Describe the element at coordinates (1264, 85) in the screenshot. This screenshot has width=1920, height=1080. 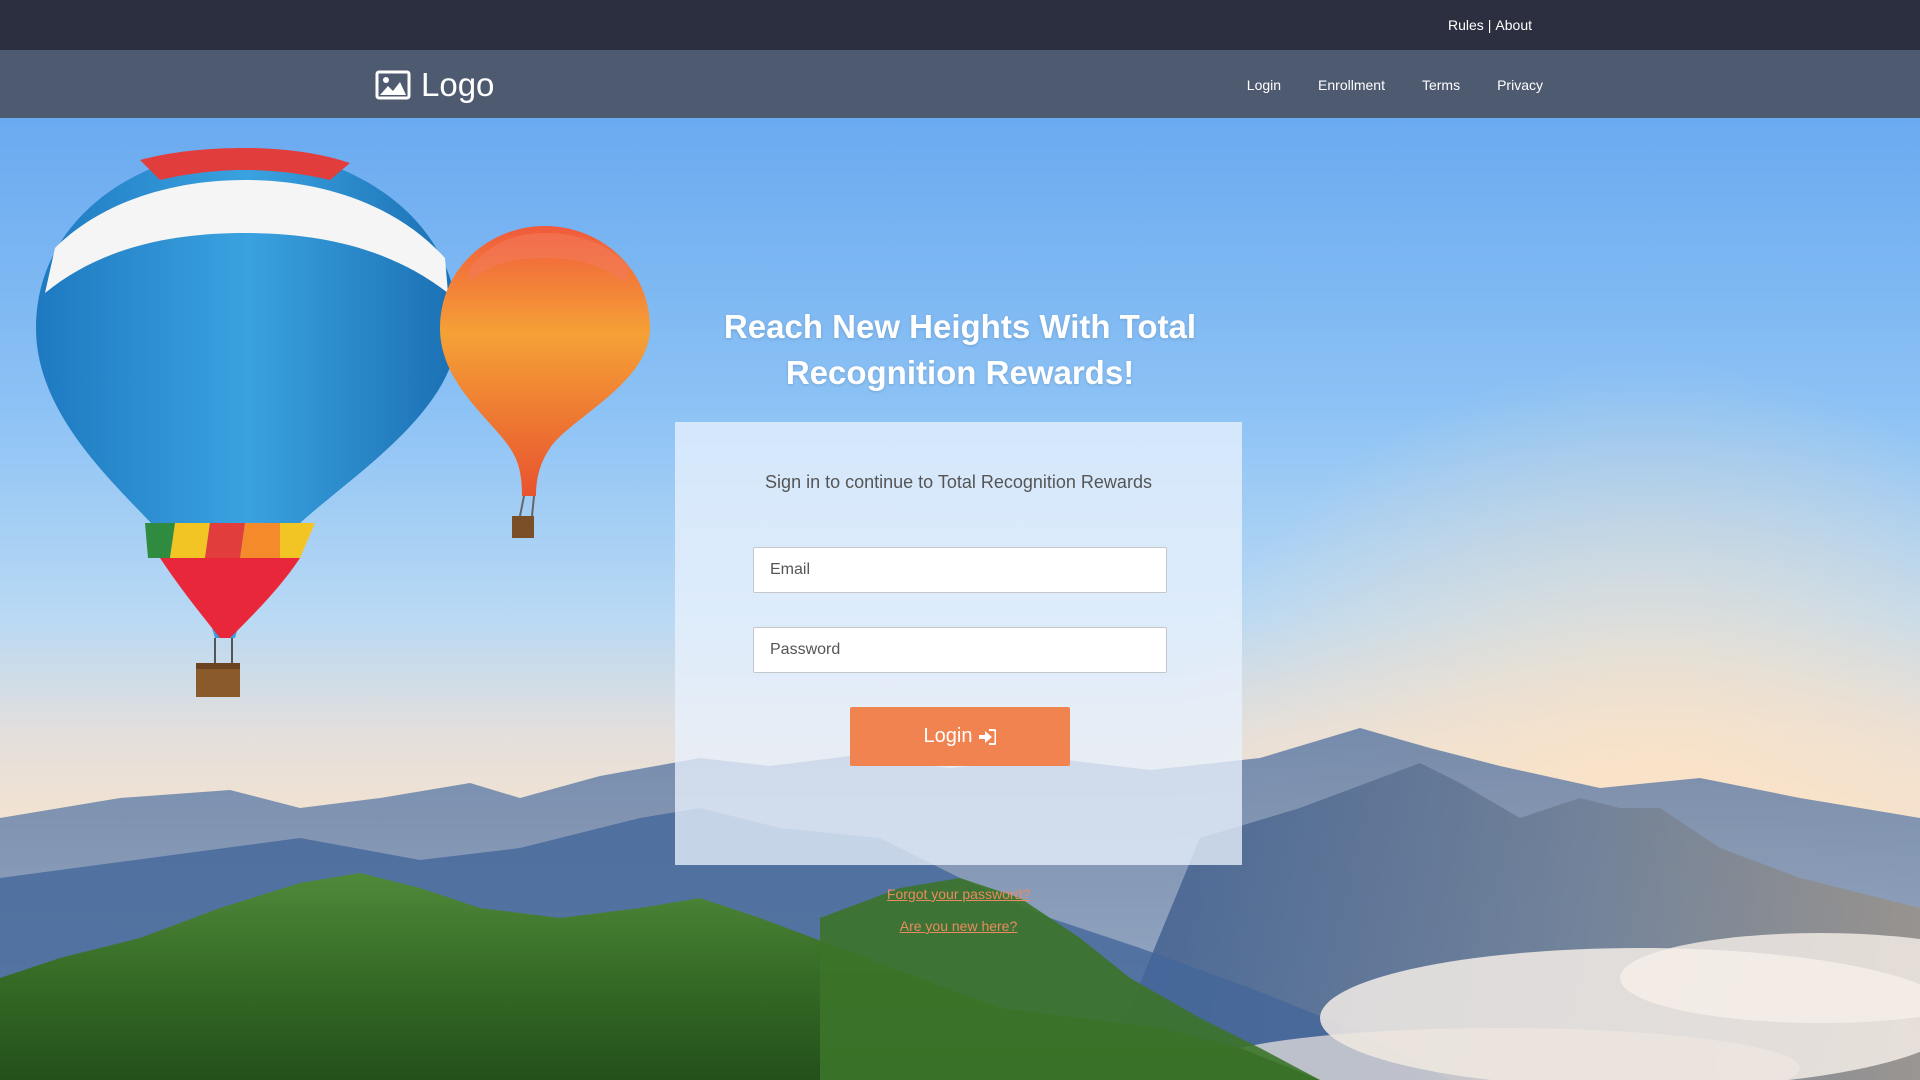
I see `nav-login: Login` at that location.